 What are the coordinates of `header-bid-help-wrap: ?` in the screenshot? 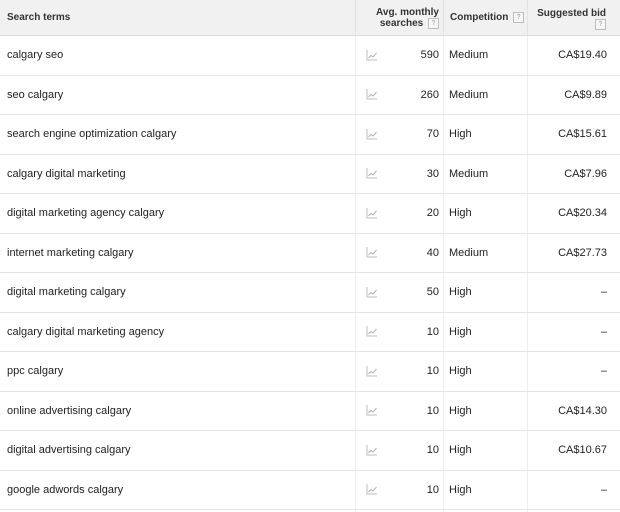 It's located at (567, 24).